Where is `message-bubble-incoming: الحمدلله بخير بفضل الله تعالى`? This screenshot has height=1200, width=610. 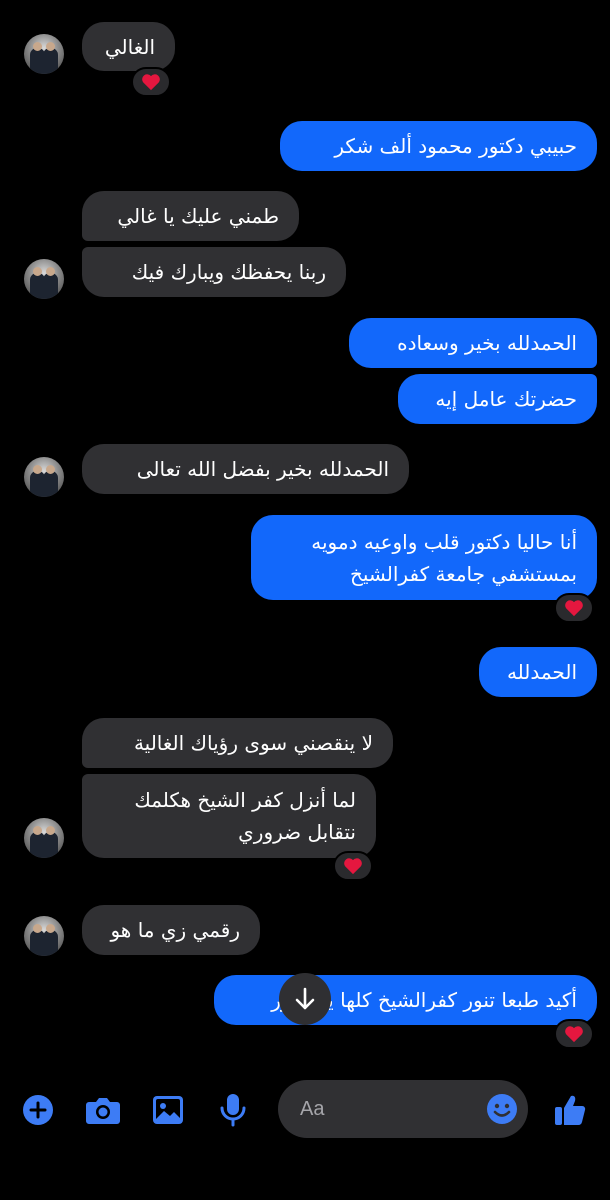
message-bubble-incoming: الحمدلله بخير بفضل الله تعالى is located at coordinates (245, 469).